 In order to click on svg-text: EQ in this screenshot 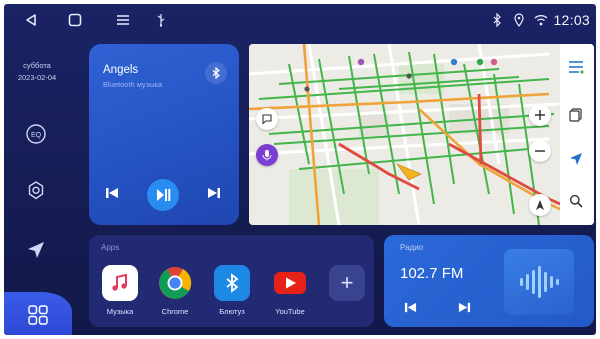, I will do `click(36, 135)`.